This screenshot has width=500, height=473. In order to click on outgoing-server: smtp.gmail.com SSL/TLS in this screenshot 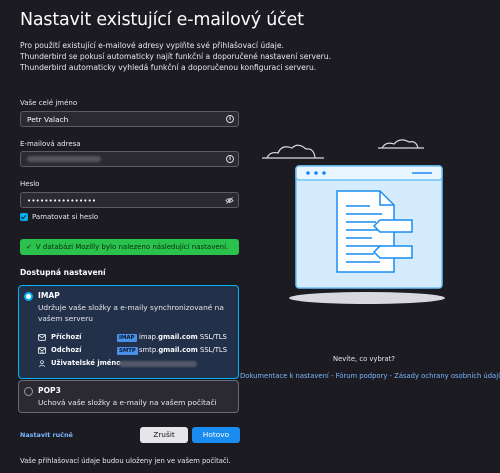, I will do `click(183, 350)`.